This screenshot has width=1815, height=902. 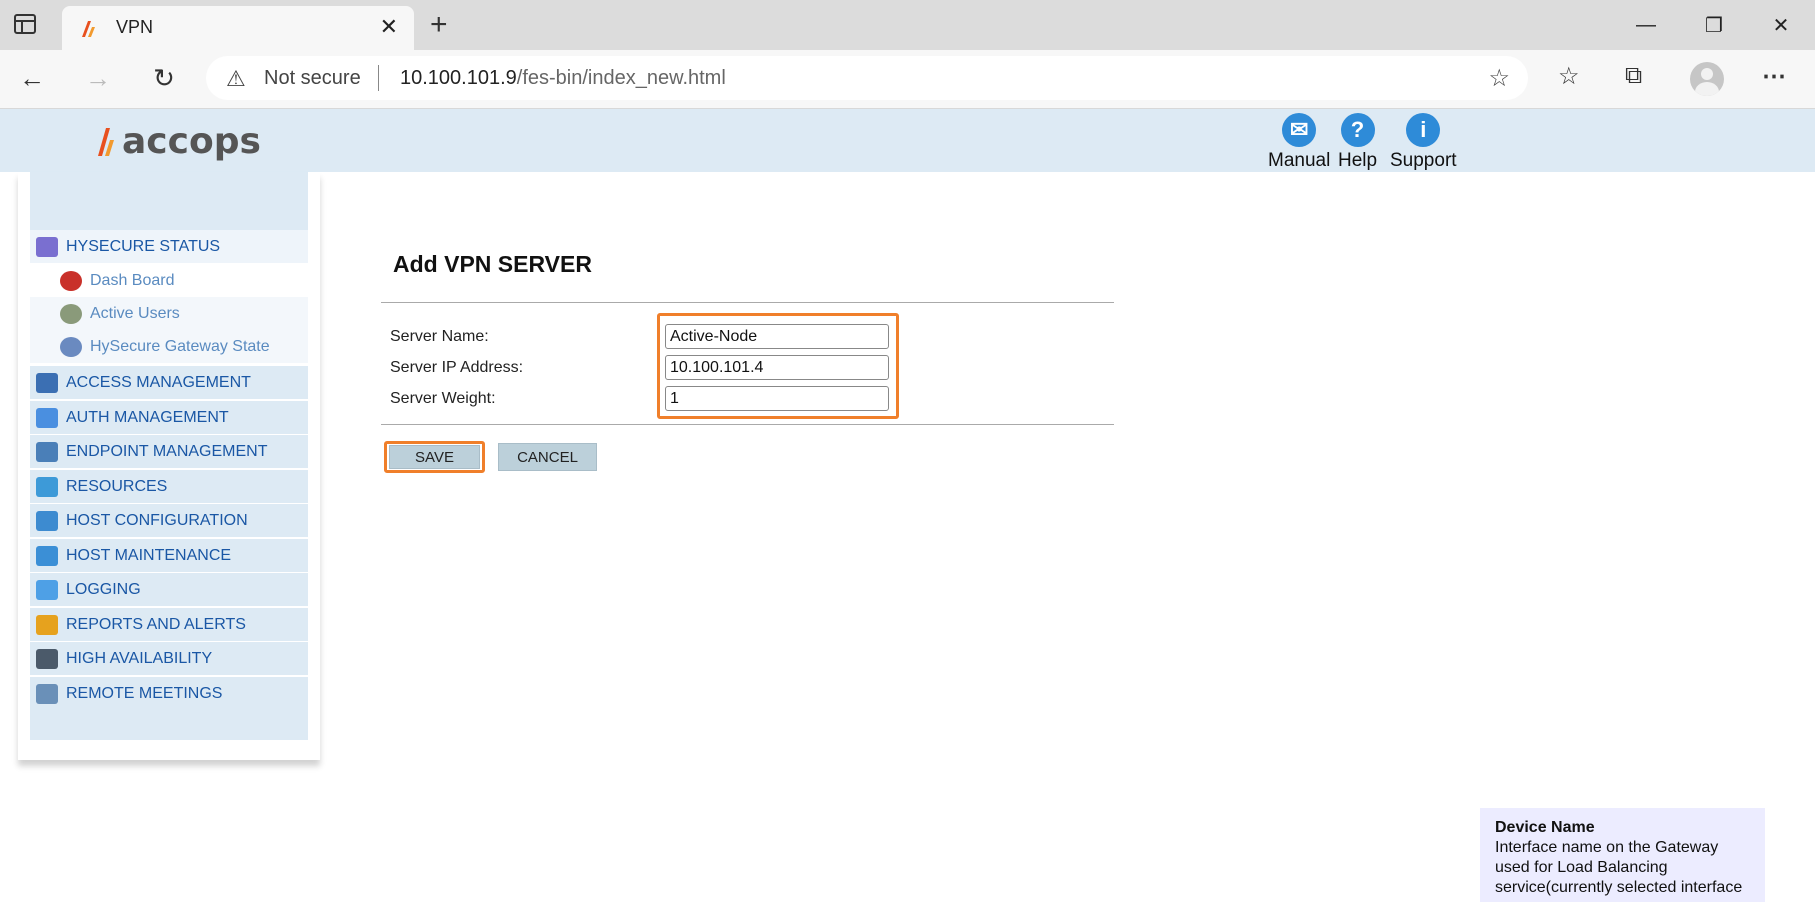 I want to click on menu-section-access-management: ACCESS MANAGEMENT, so click(x=169, y=382).